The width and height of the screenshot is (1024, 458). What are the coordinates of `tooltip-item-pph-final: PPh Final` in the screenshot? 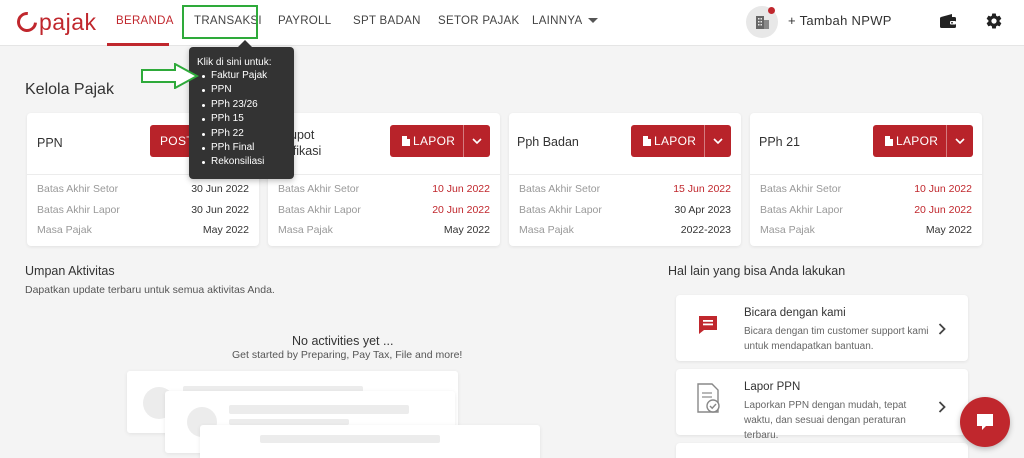 It's located at (241, 148).